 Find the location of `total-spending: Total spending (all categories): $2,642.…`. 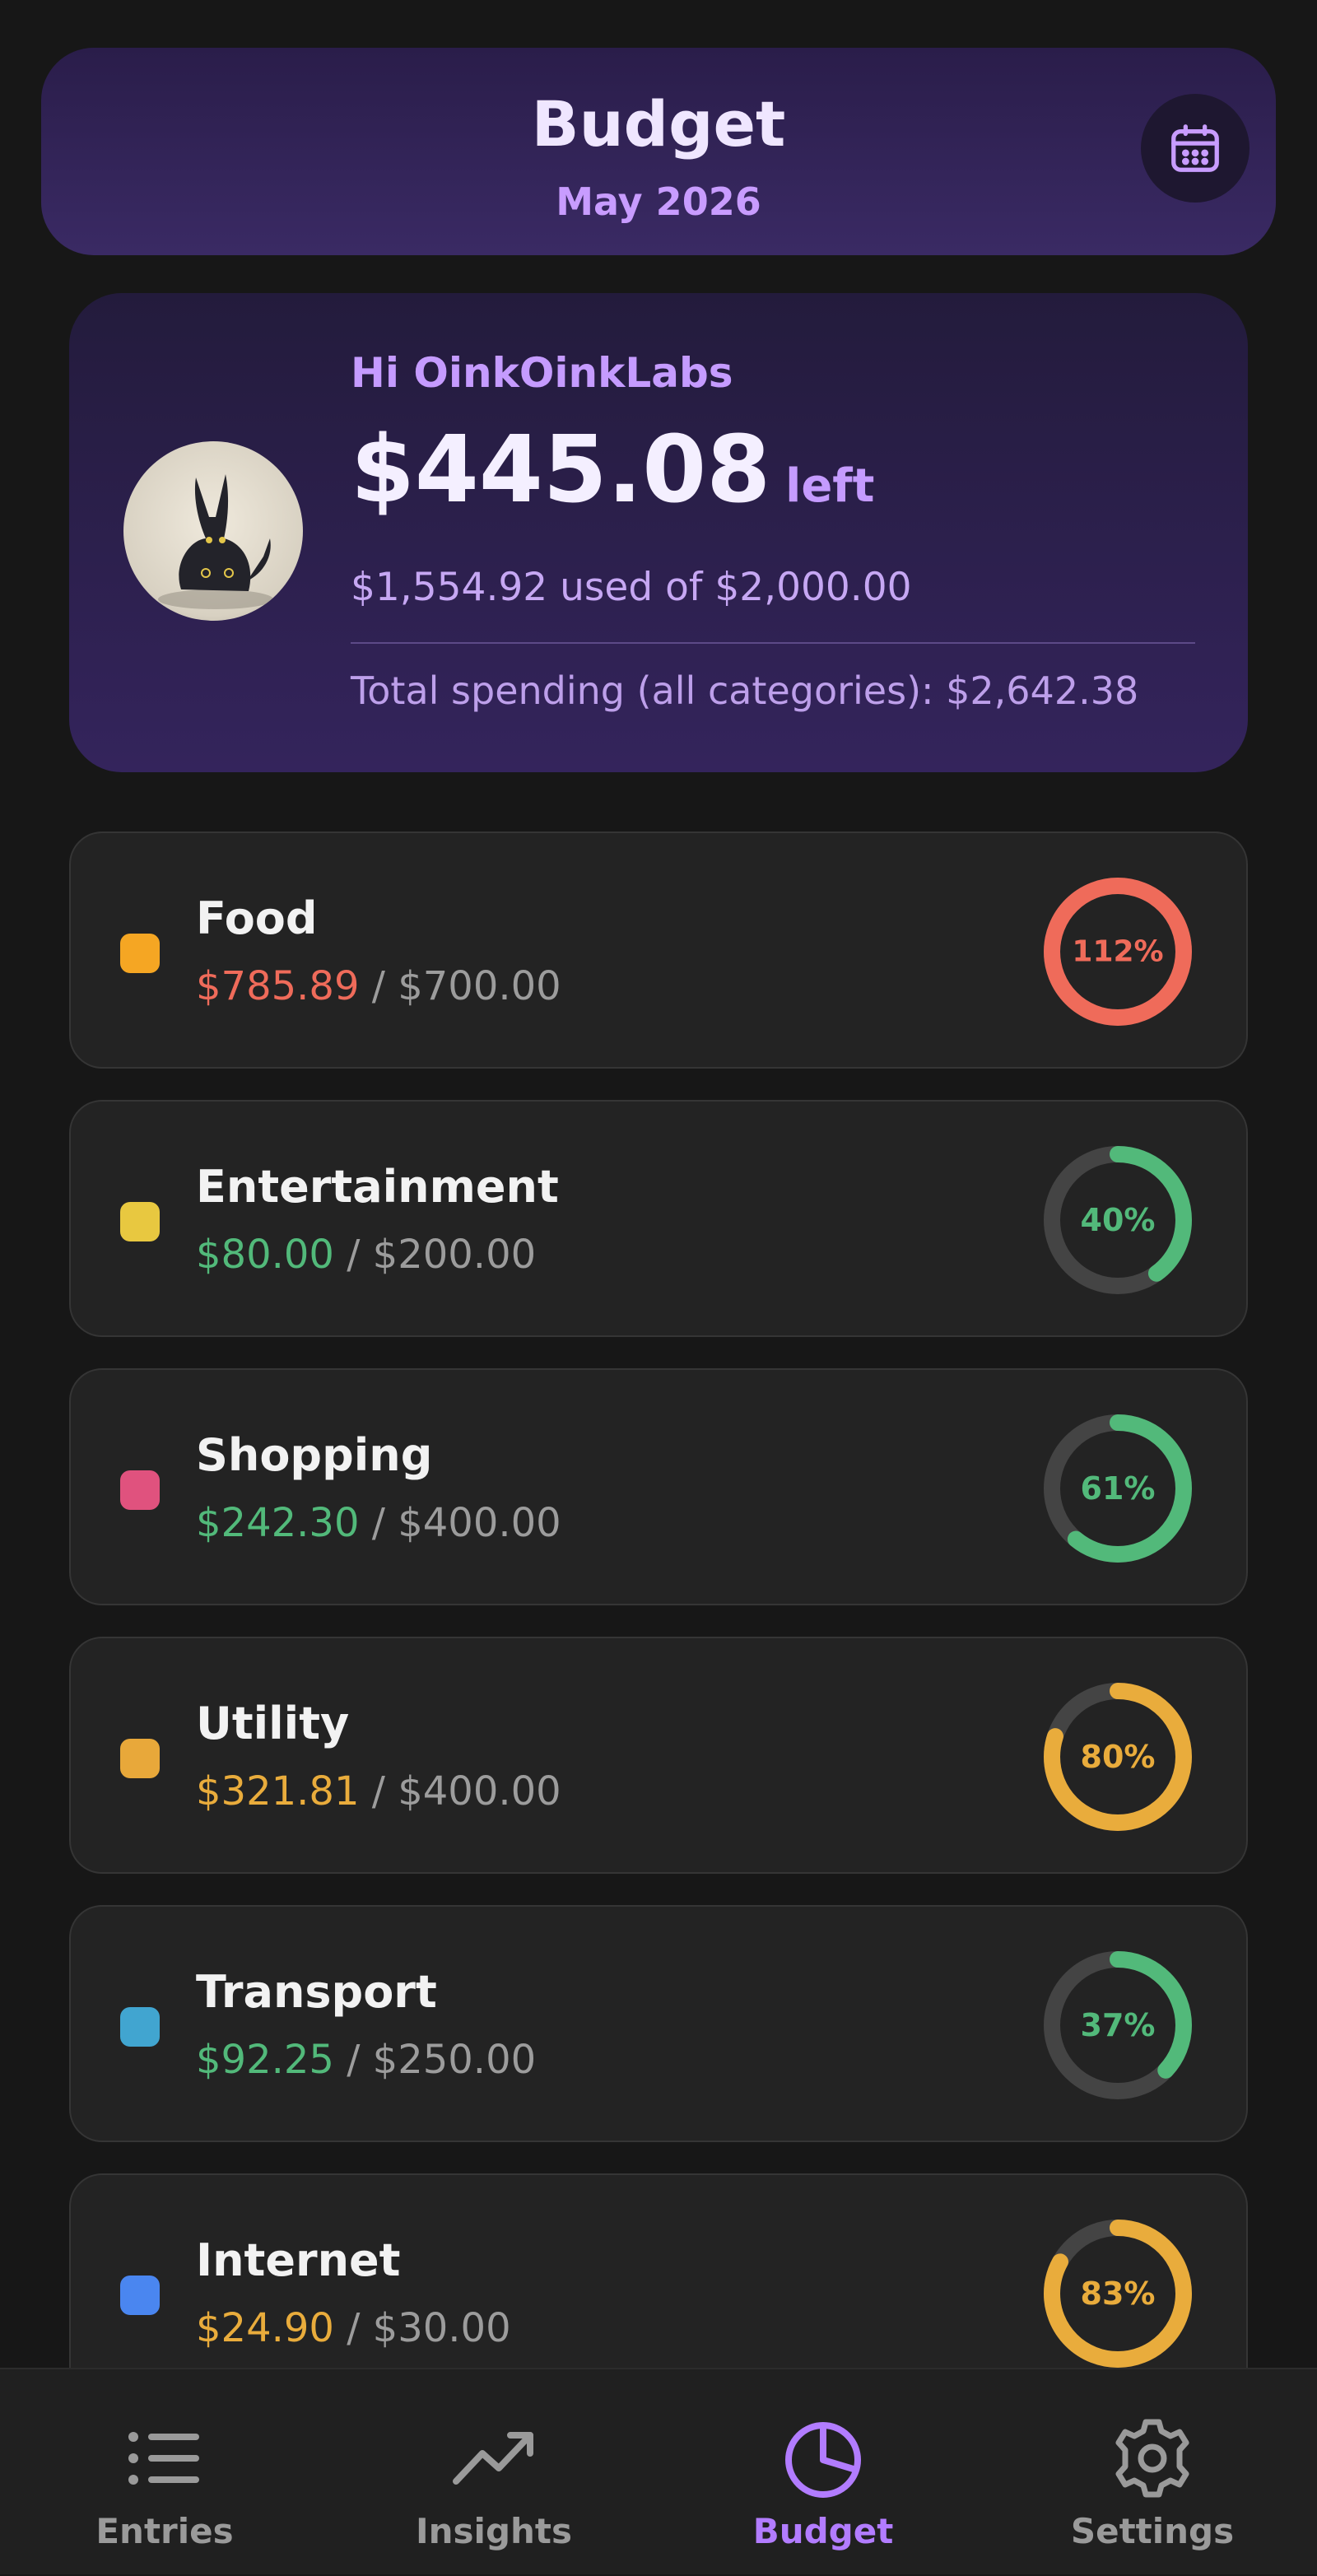

total-spending: Total spending (all categories): $2,642.… is located at coordinates (745, 690).